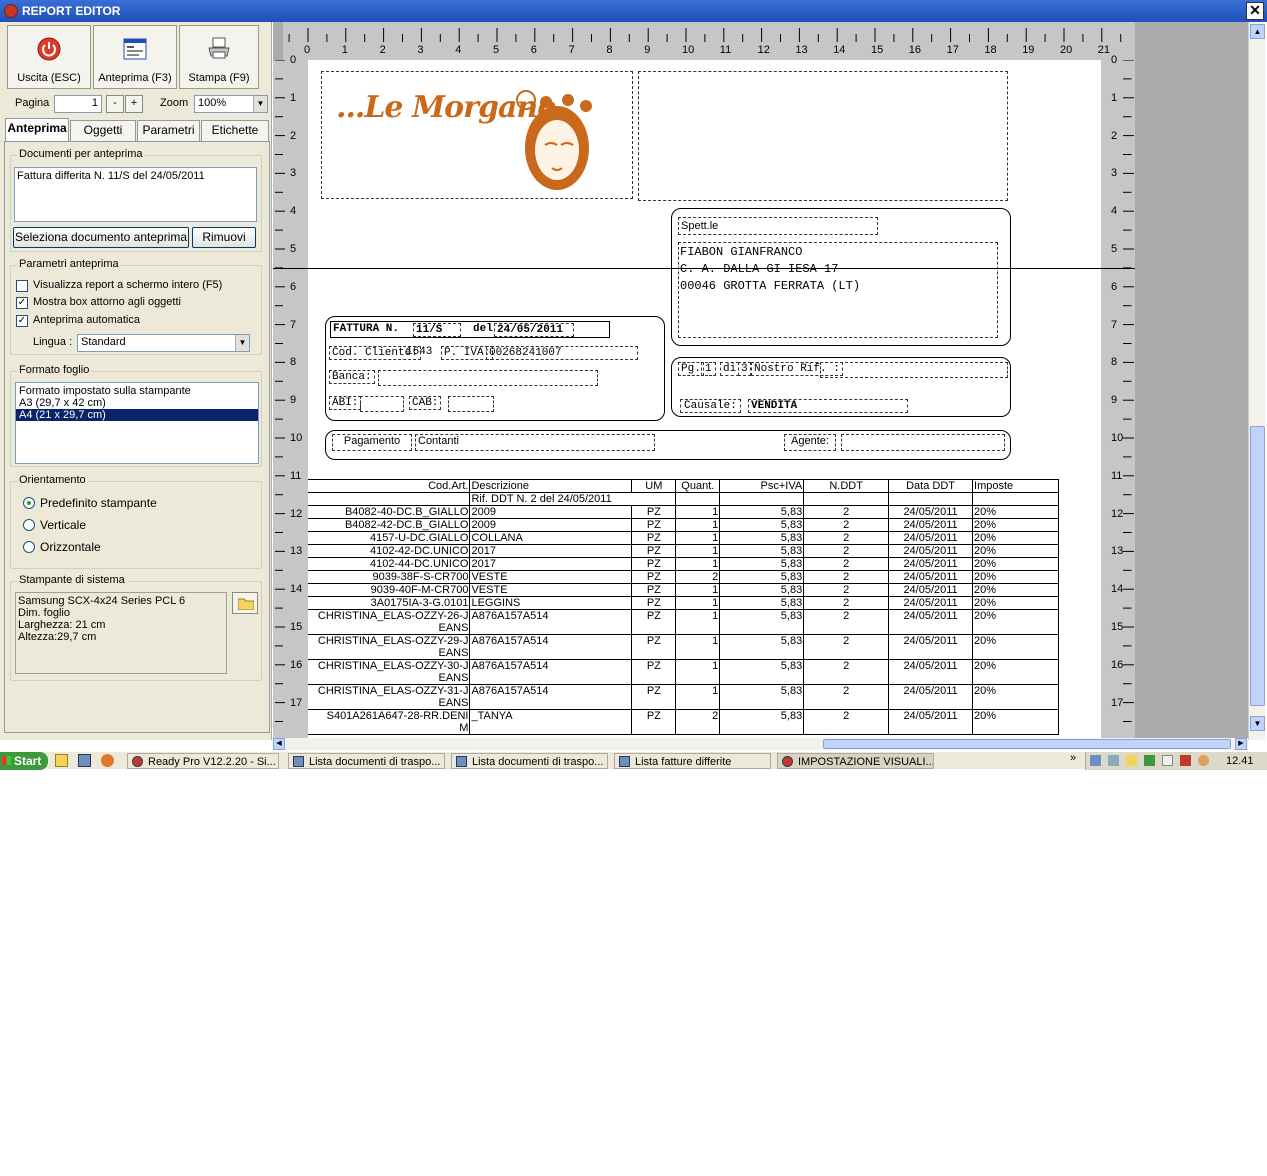  What do you see at coordinates (453, 678) in the screenshot?
I see `item-code-line2: EANS` at bounding box center [453, 678].